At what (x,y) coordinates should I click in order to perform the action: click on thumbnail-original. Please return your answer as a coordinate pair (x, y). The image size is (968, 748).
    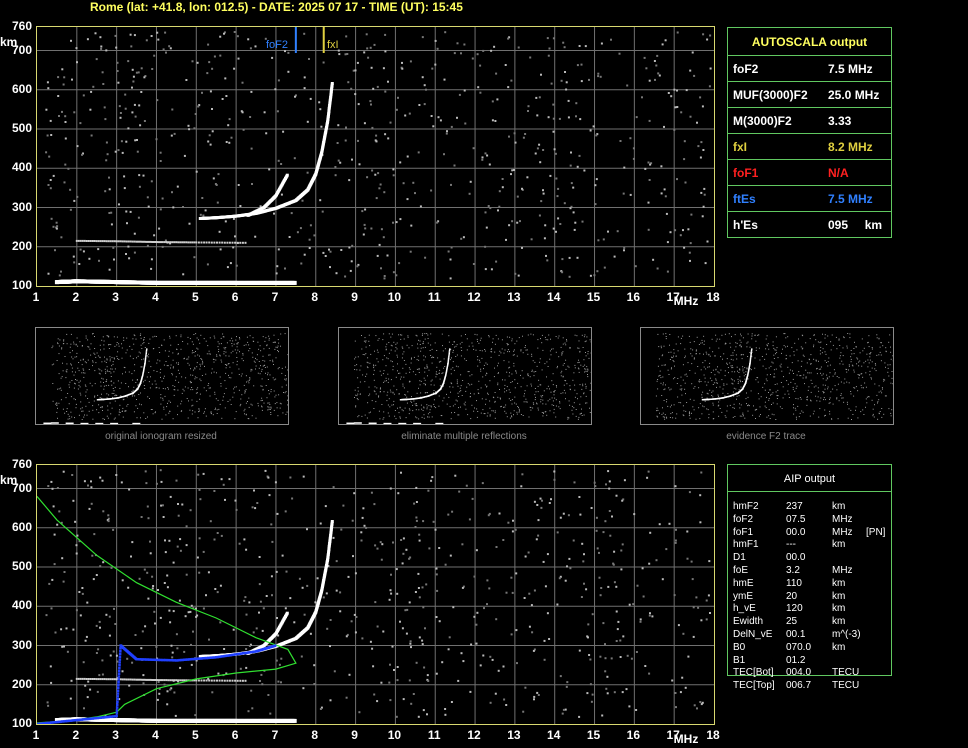
    Looking at the image, I should click on (162, 376).